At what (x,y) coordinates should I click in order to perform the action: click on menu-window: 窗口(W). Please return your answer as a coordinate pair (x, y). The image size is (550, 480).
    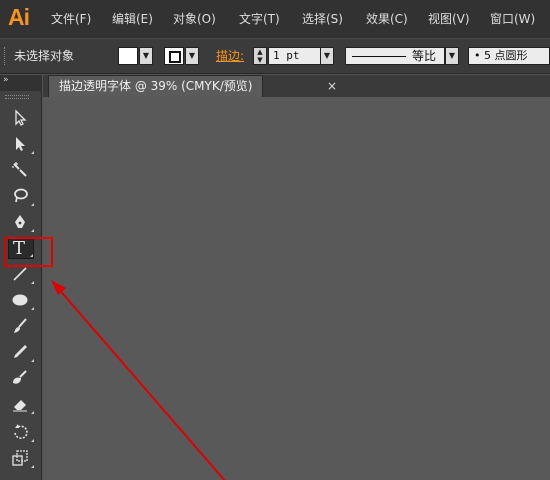
    Looking at the image, I should click on (512, 19).